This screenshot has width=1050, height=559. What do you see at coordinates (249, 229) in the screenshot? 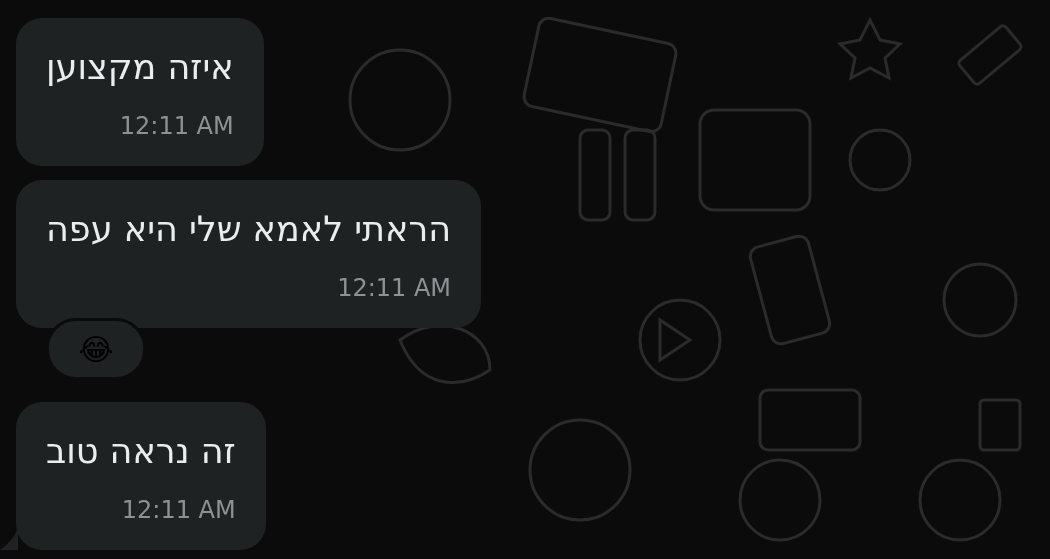
I see `message-text: הראתי לאמא שלי היא עפה` at bounding box center [249, 229].